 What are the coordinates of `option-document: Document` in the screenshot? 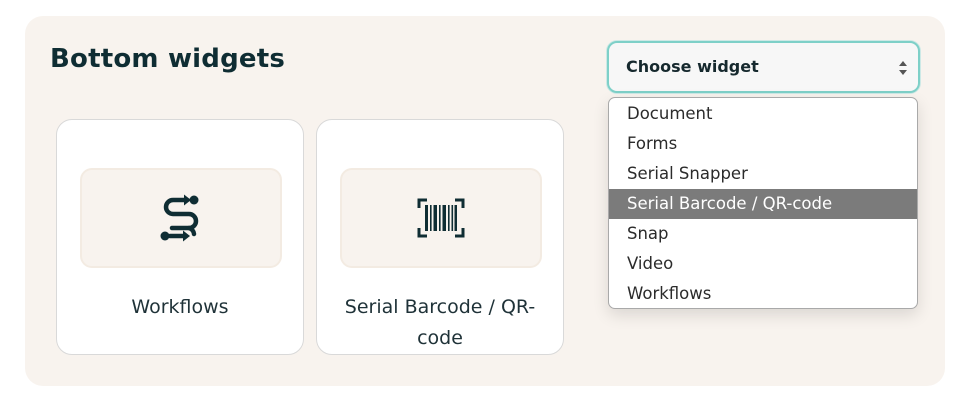 It's located at (763, 114).